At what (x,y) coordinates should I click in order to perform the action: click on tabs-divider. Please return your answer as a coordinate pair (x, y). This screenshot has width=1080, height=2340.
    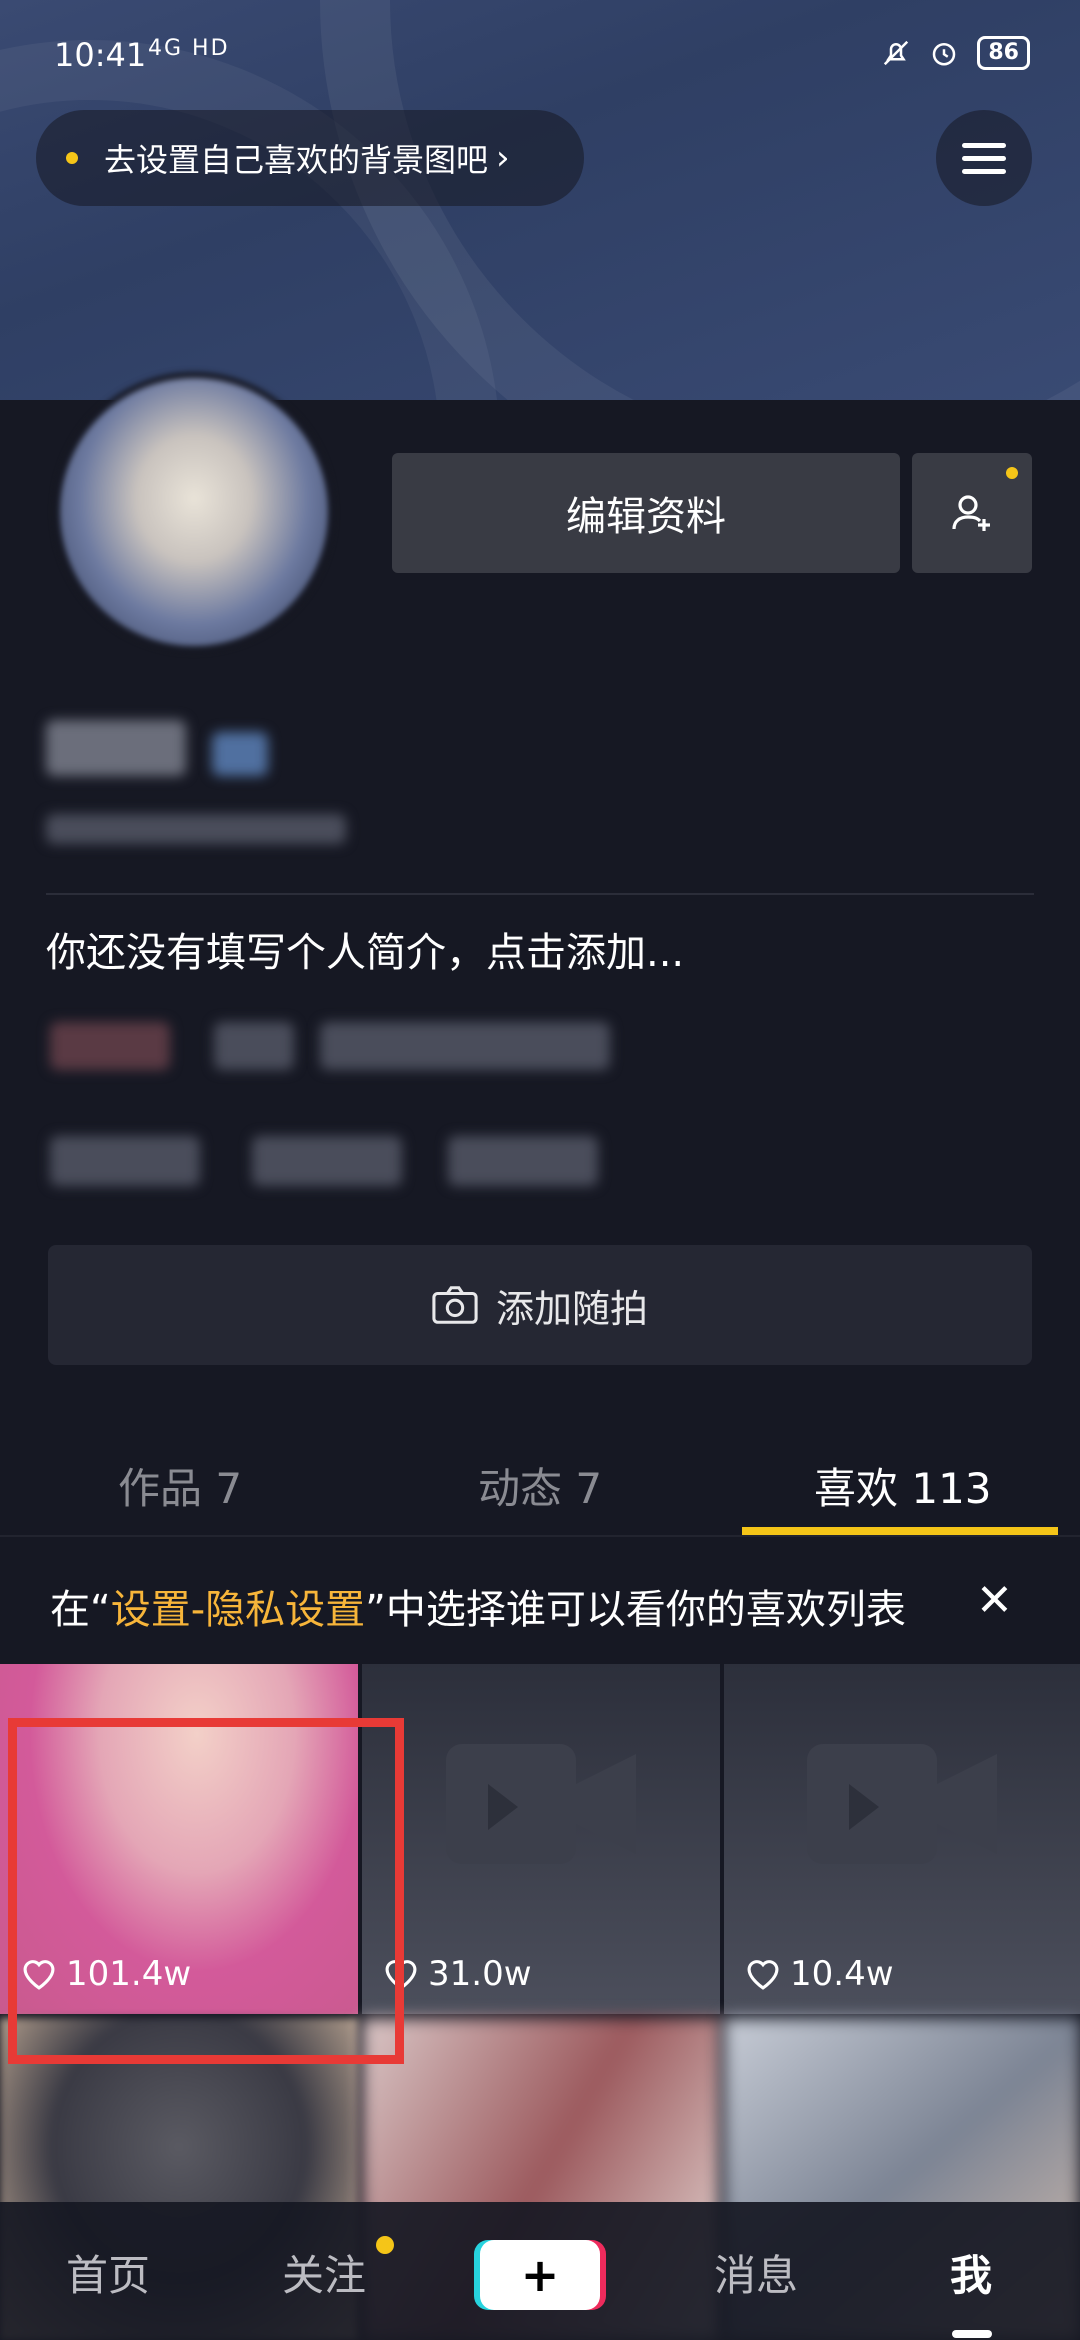
    Looking at the image, I should click on (540, 1536).